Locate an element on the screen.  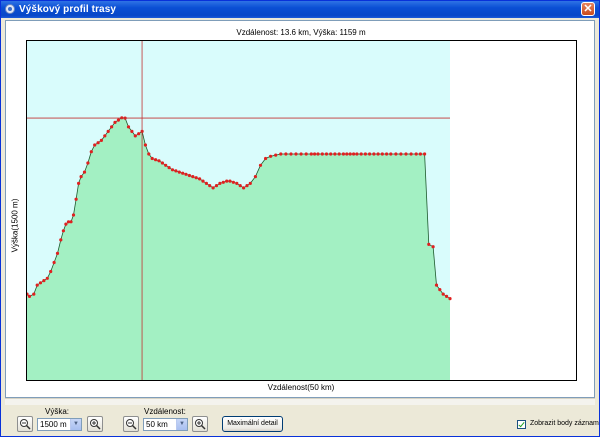
height-select: 1500 m ▼ is located at coordinates (59, 424).